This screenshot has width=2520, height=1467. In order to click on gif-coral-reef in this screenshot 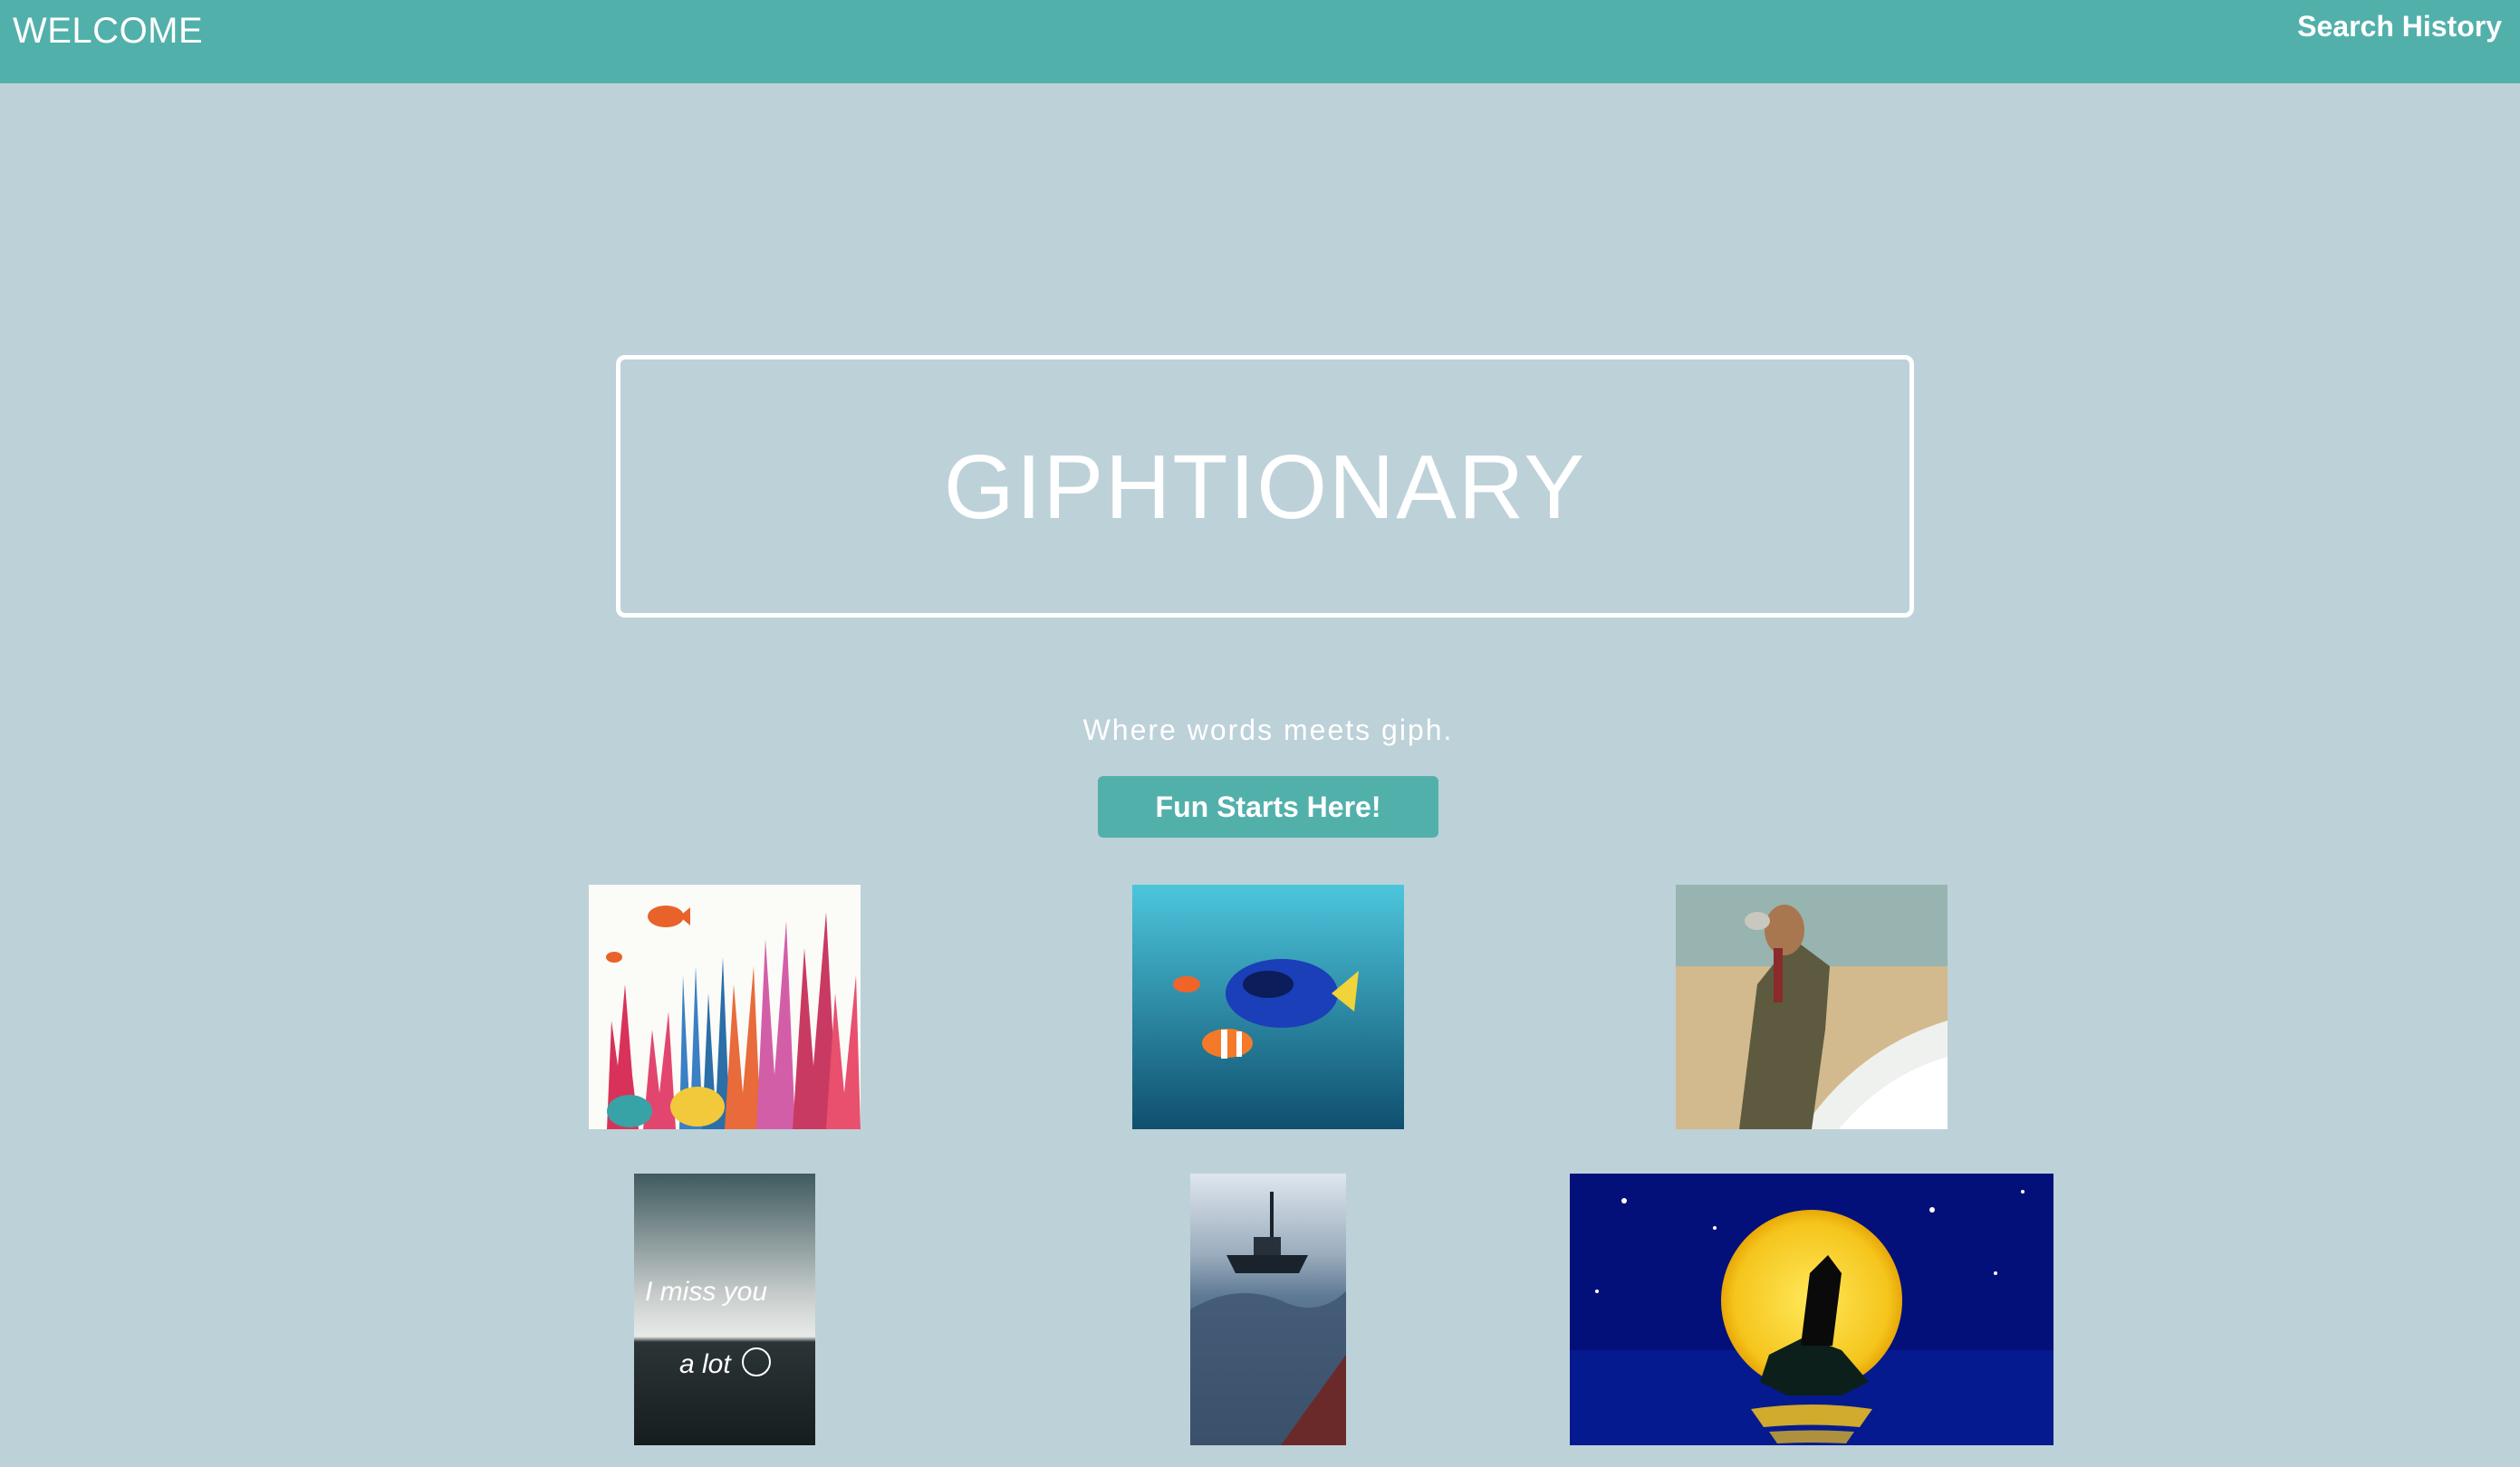, I will do `click(725, 1007)`.